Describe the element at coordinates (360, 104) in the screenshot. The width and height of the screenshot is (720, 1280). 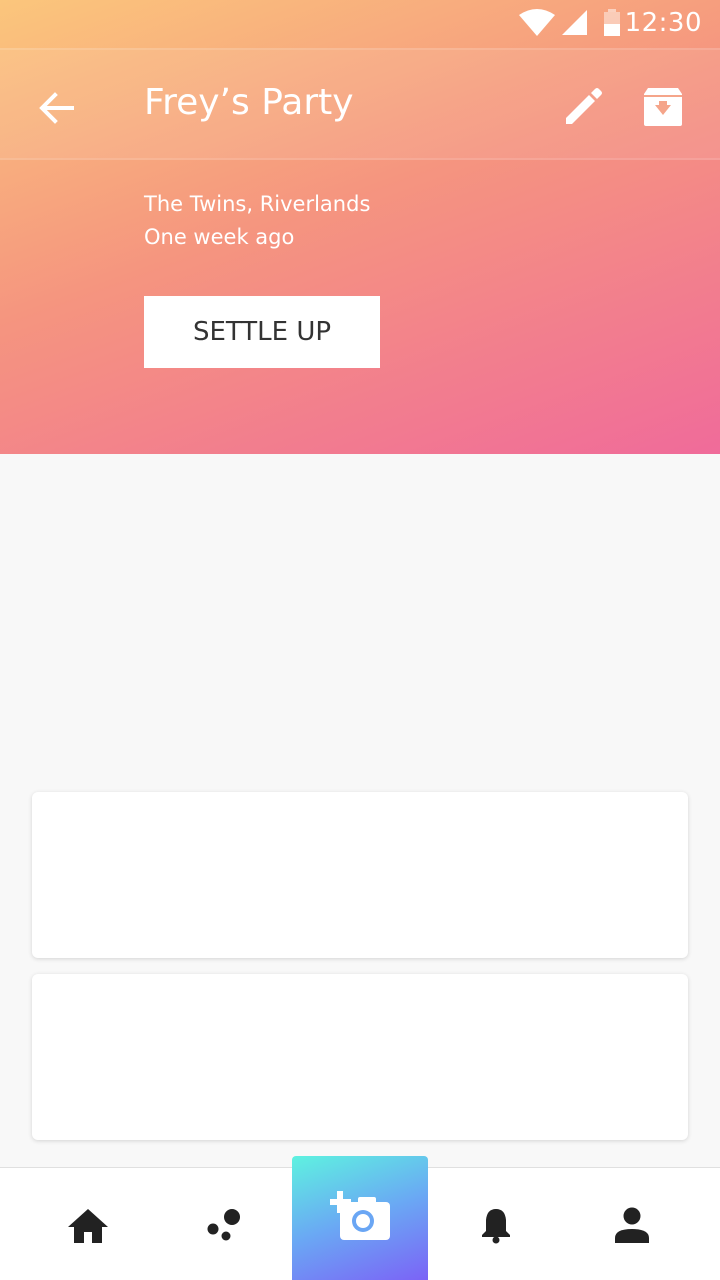
I see `app-toolbar: Frey’s Party` at that location.